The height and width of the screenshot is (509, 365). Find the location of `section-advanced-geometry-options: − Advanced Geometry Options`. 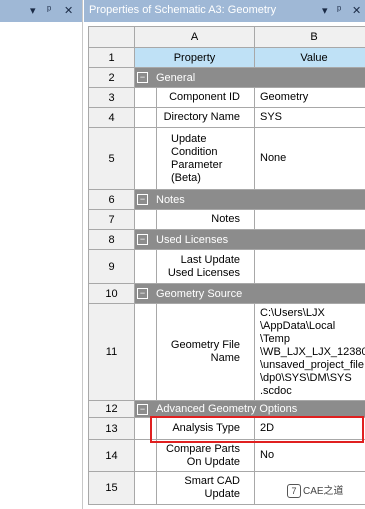

section-advanced-geometry-options: − Advanced Geometry Options is located at coordinates (249, 409).